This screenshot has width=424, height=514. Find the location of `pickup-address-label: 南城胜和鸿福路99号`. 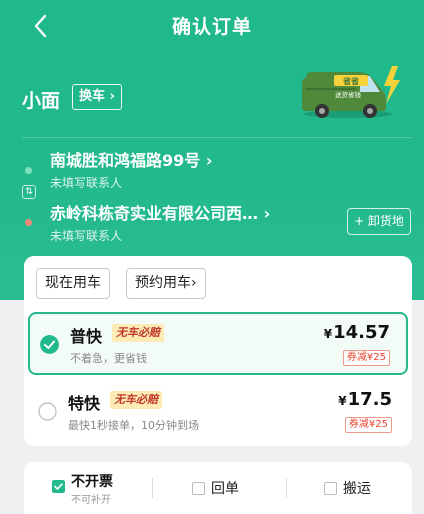

pickup-address-label: 南城胜和鸿福路99号 is located at coordinates (125, 160).